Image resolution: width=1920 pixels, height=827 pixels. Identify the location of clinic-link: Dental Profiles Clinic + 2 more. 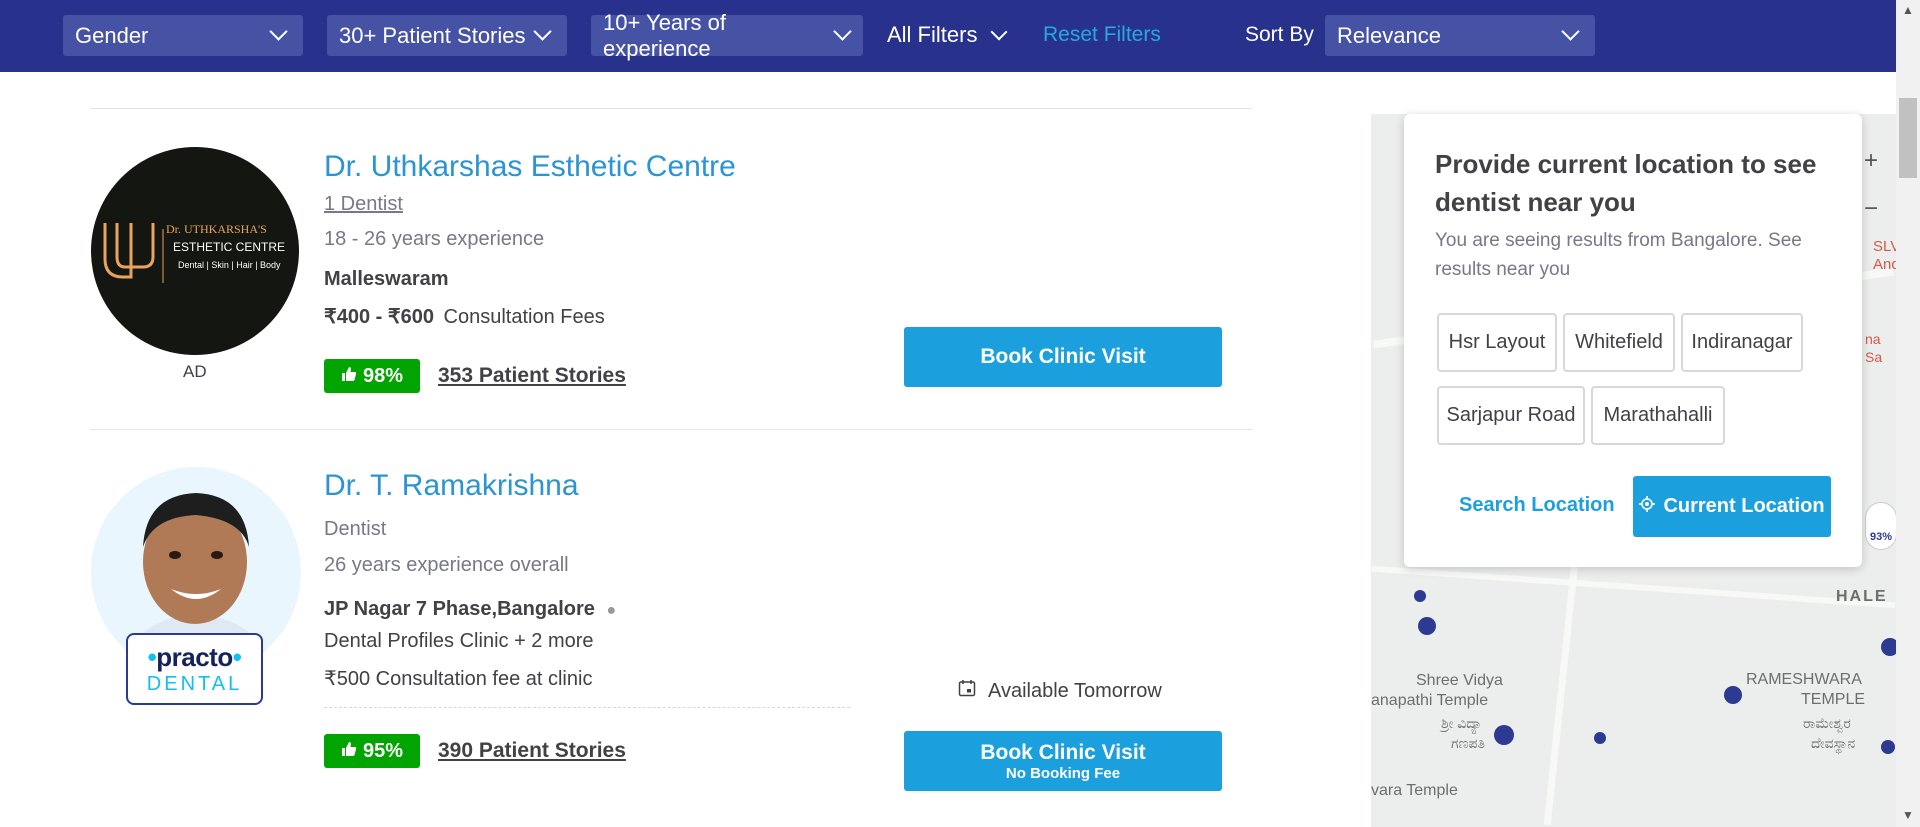
(459, 641).